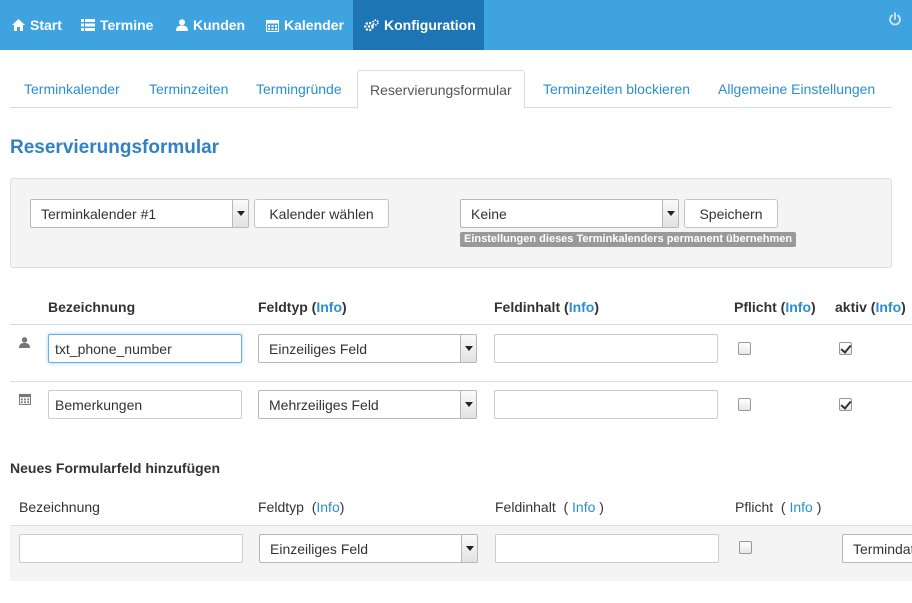 This screenshot has height=603, width=912. I want to click on save-button: Speichern, so click(731, 213).